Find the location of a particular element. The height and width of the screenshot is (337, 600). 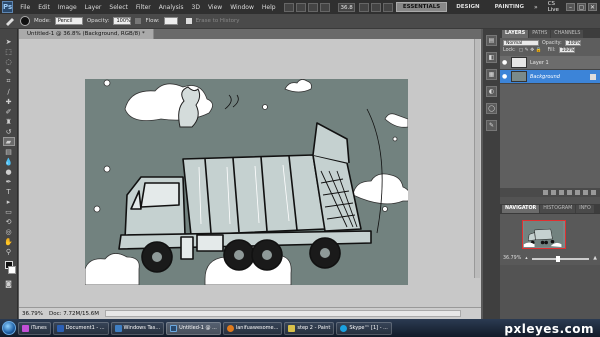

zoom-out-icon: ▴ is located at coordinates (526, 258).